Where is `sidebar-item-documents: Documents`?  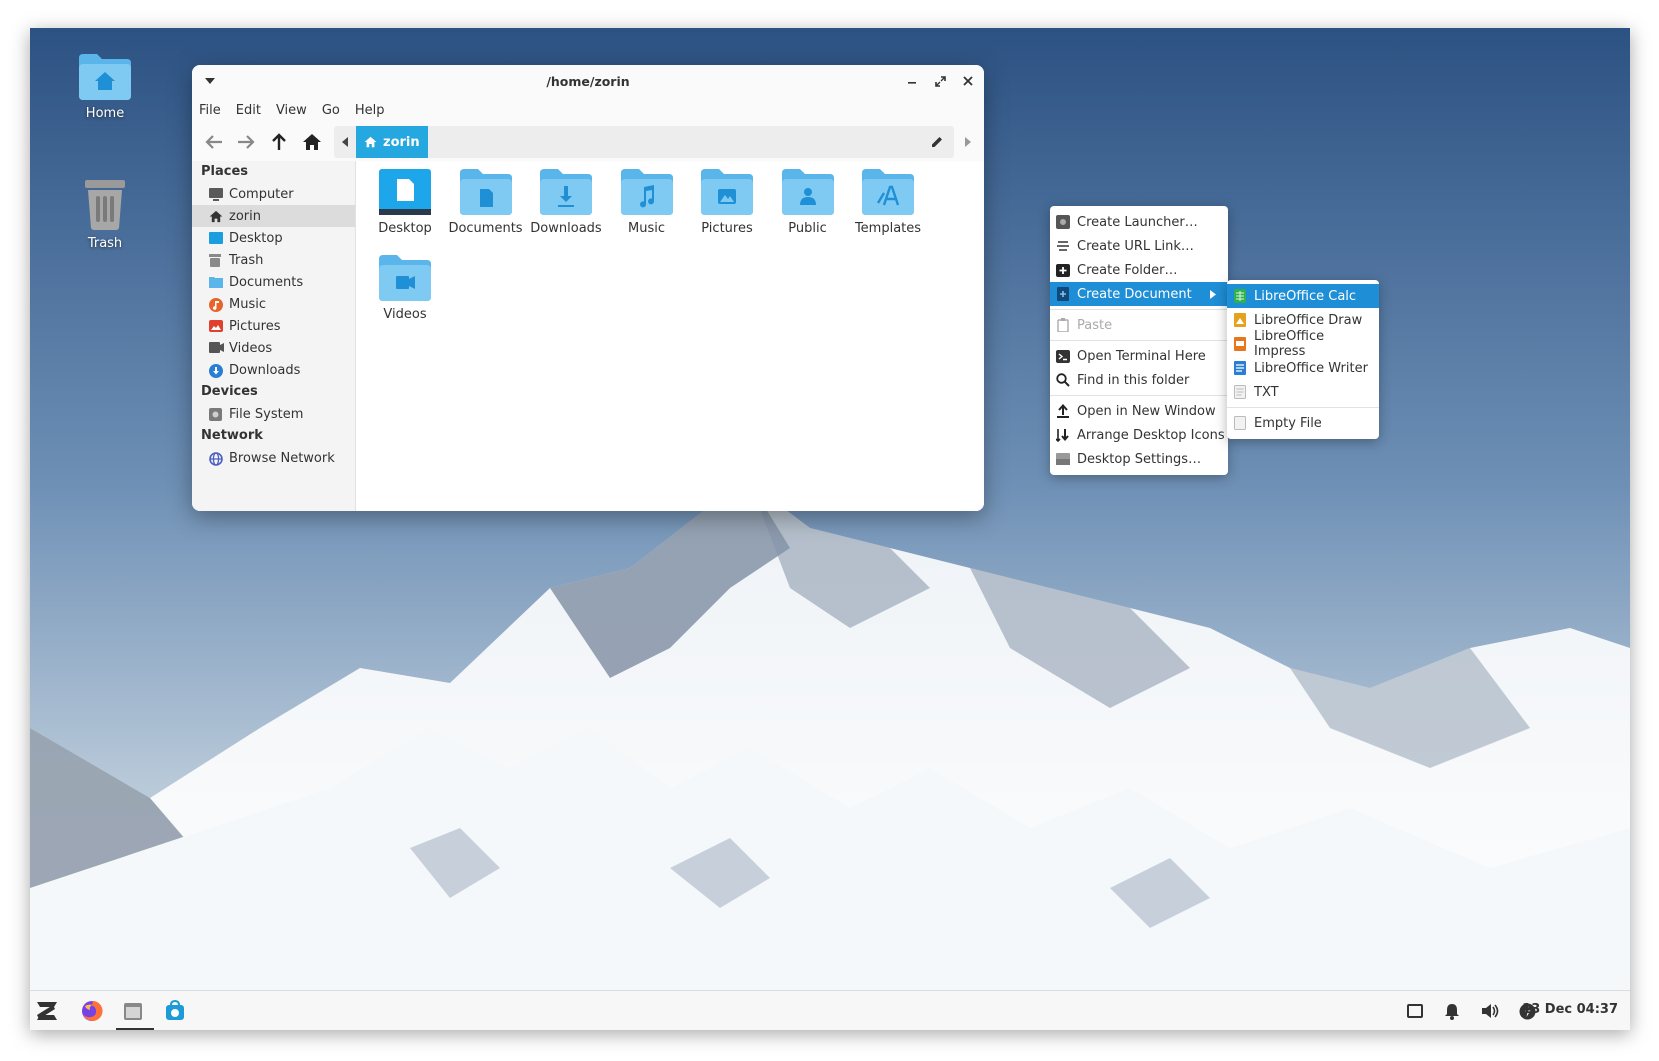
sidebar-item-documents: Documents is located at coordinates (273, 282).